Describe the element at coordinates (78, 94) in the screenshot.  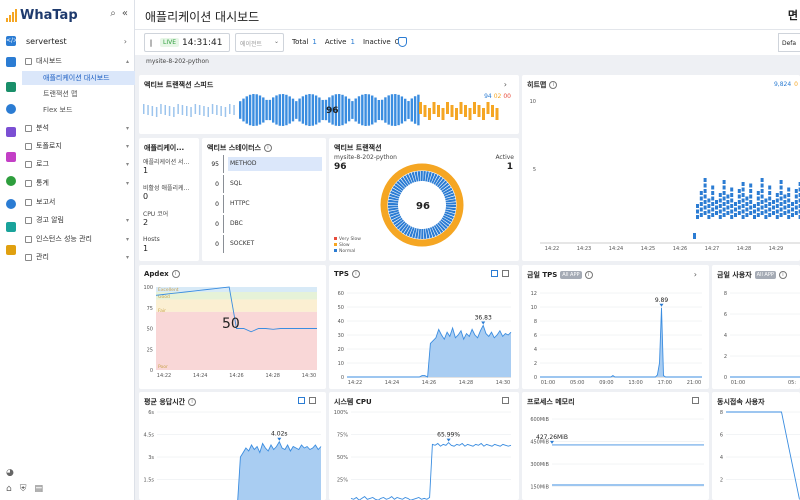
I see `menu-transaction-map: 트랜잭션 맵` at that location.